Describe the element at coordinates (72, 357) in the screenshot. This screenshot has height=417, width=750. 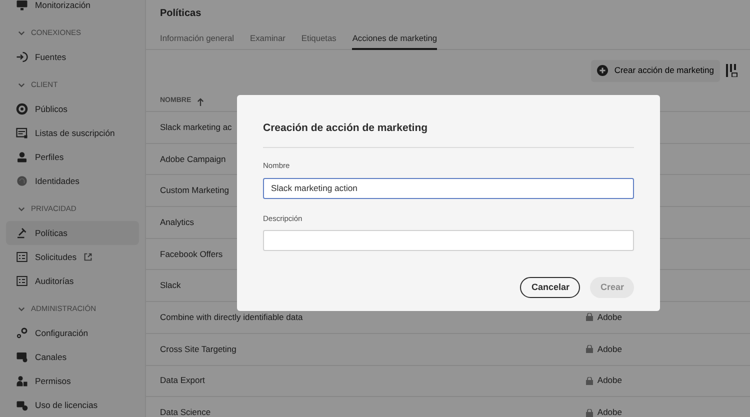
I see `sidebar-item: Canales` at that location.